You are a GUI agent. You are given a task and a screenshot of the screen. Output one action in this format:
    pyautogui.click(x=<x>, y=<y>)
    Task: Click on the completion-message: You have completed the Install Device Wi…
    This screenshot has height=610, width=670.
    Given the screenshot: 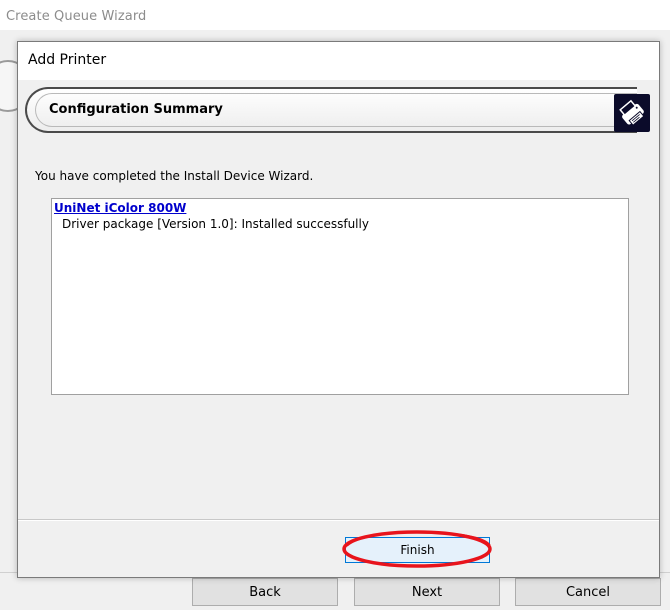 What is the action you would take?
    pyautogui.click(x=174, y=176)
    